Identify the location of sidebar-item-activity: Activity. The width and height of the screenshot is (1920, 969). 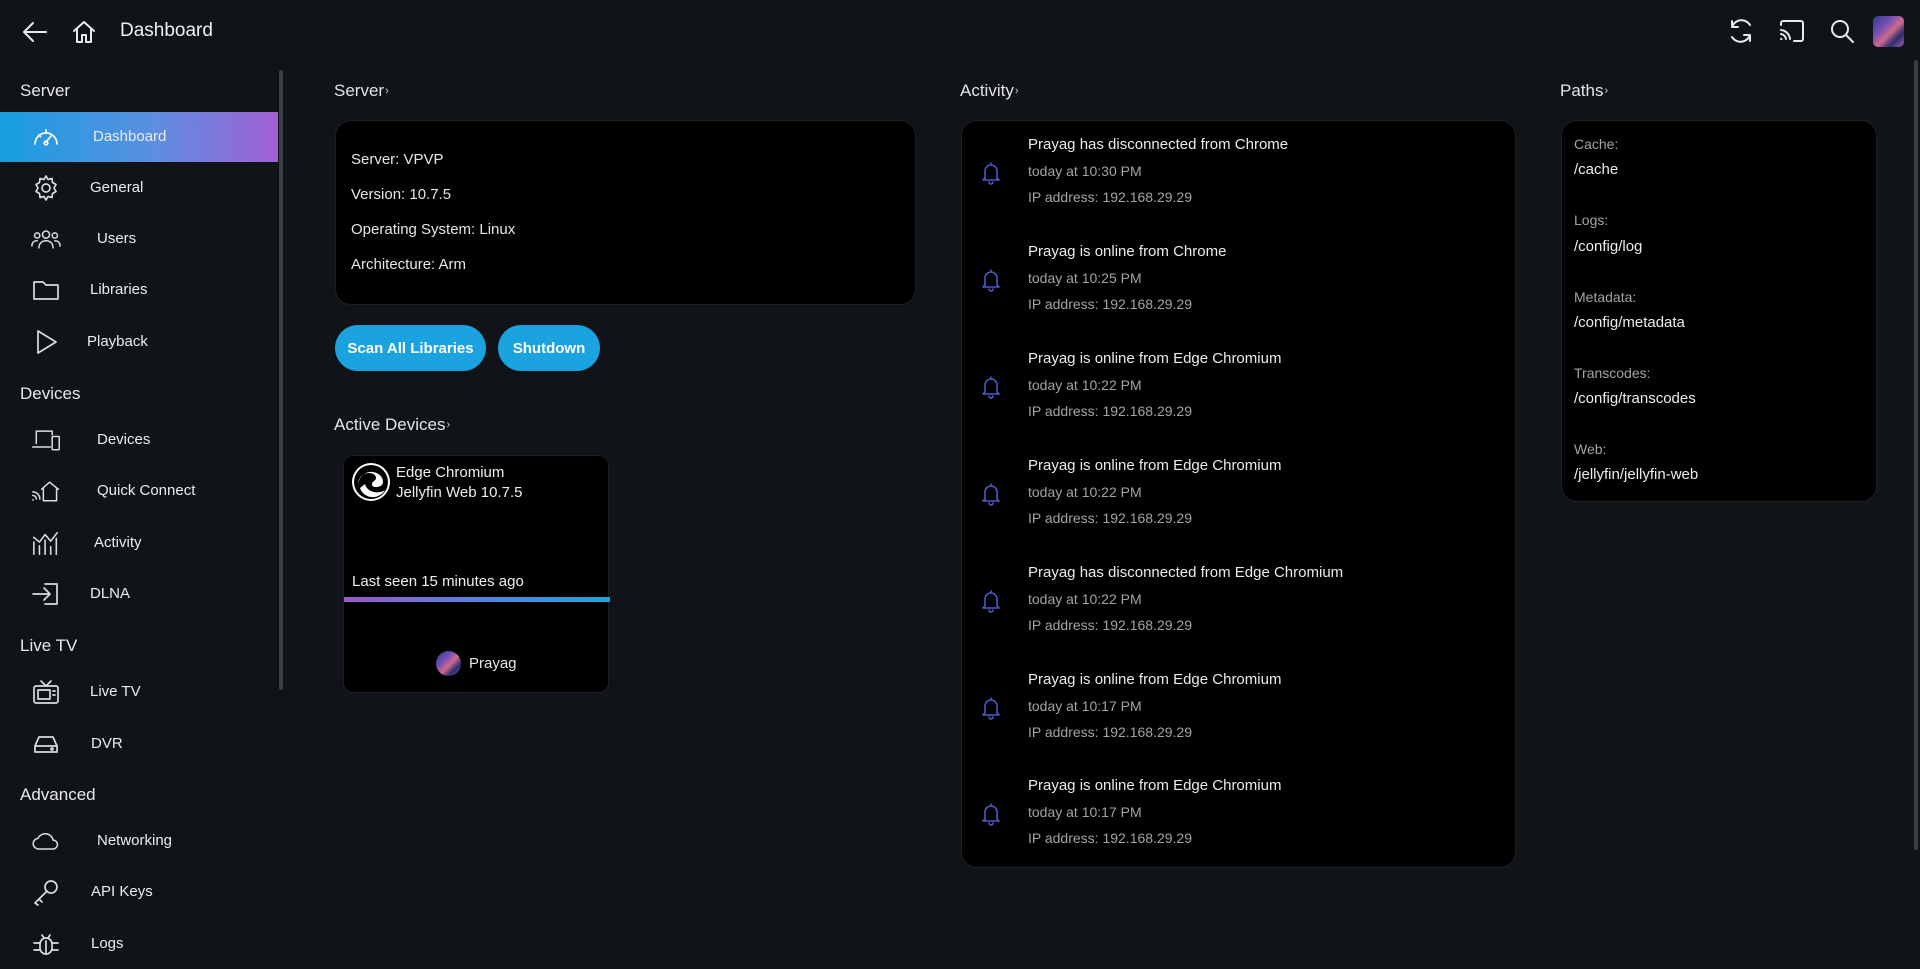
(139, 543).